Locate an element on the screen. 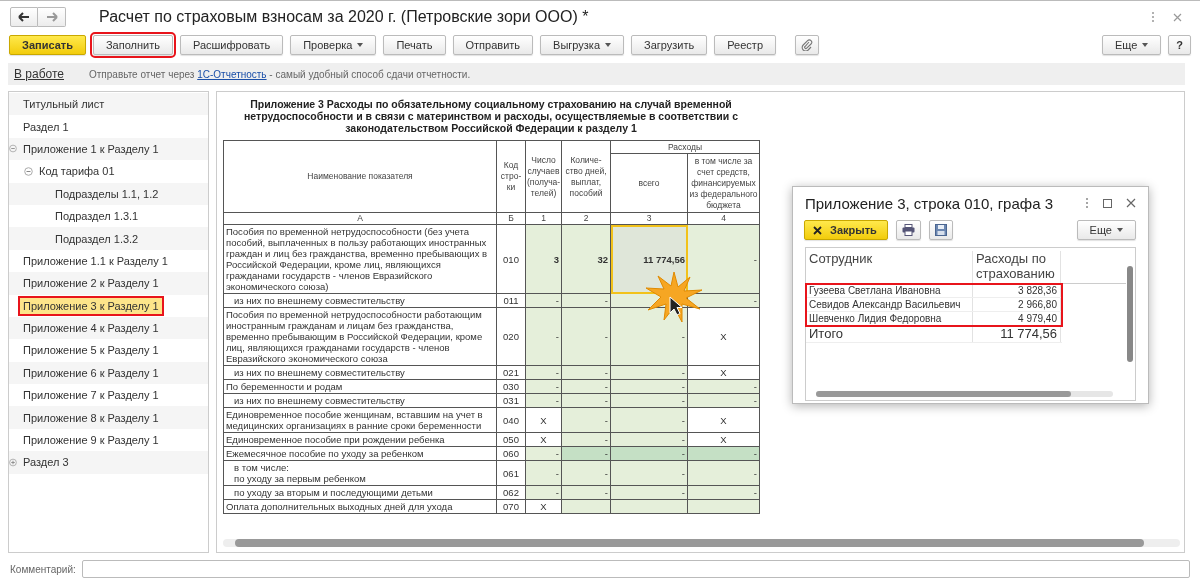 This screenshot has height=585, width=1200. toolbar-button: Еще is located at coordinates (1131, 45).